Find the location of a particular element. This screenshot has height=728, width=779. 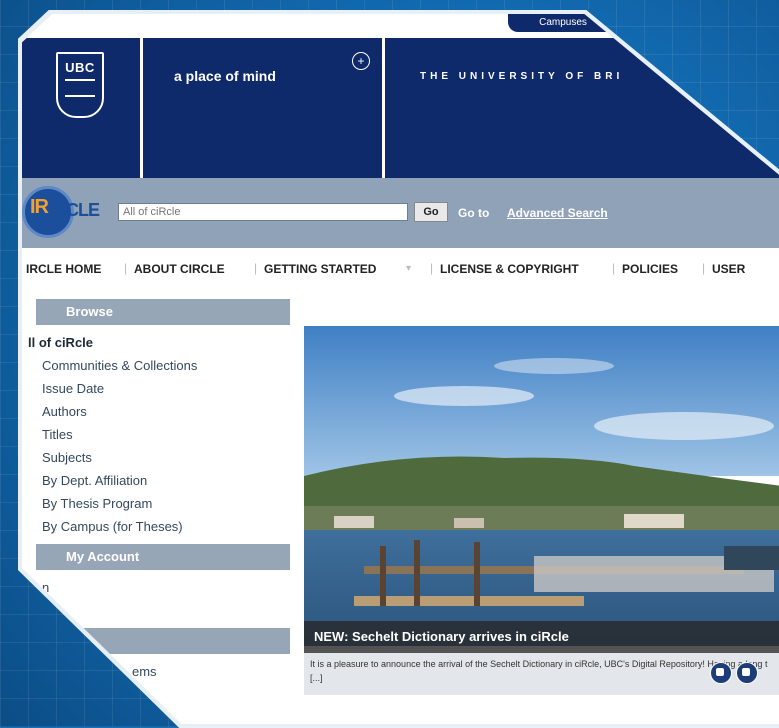

crest-text: UBC is located at coordinates (80, 67).